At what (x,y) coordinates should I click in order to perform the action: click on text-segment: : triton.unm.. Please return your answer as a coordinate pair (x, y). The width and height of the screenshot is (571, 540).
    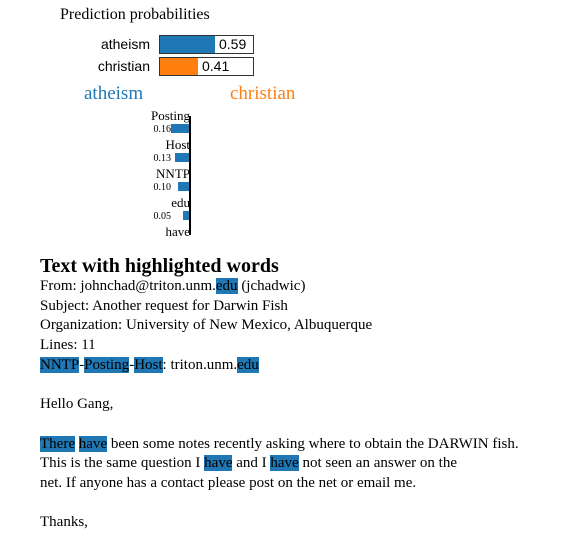
    Looking at the image, I should click on (200, 364).